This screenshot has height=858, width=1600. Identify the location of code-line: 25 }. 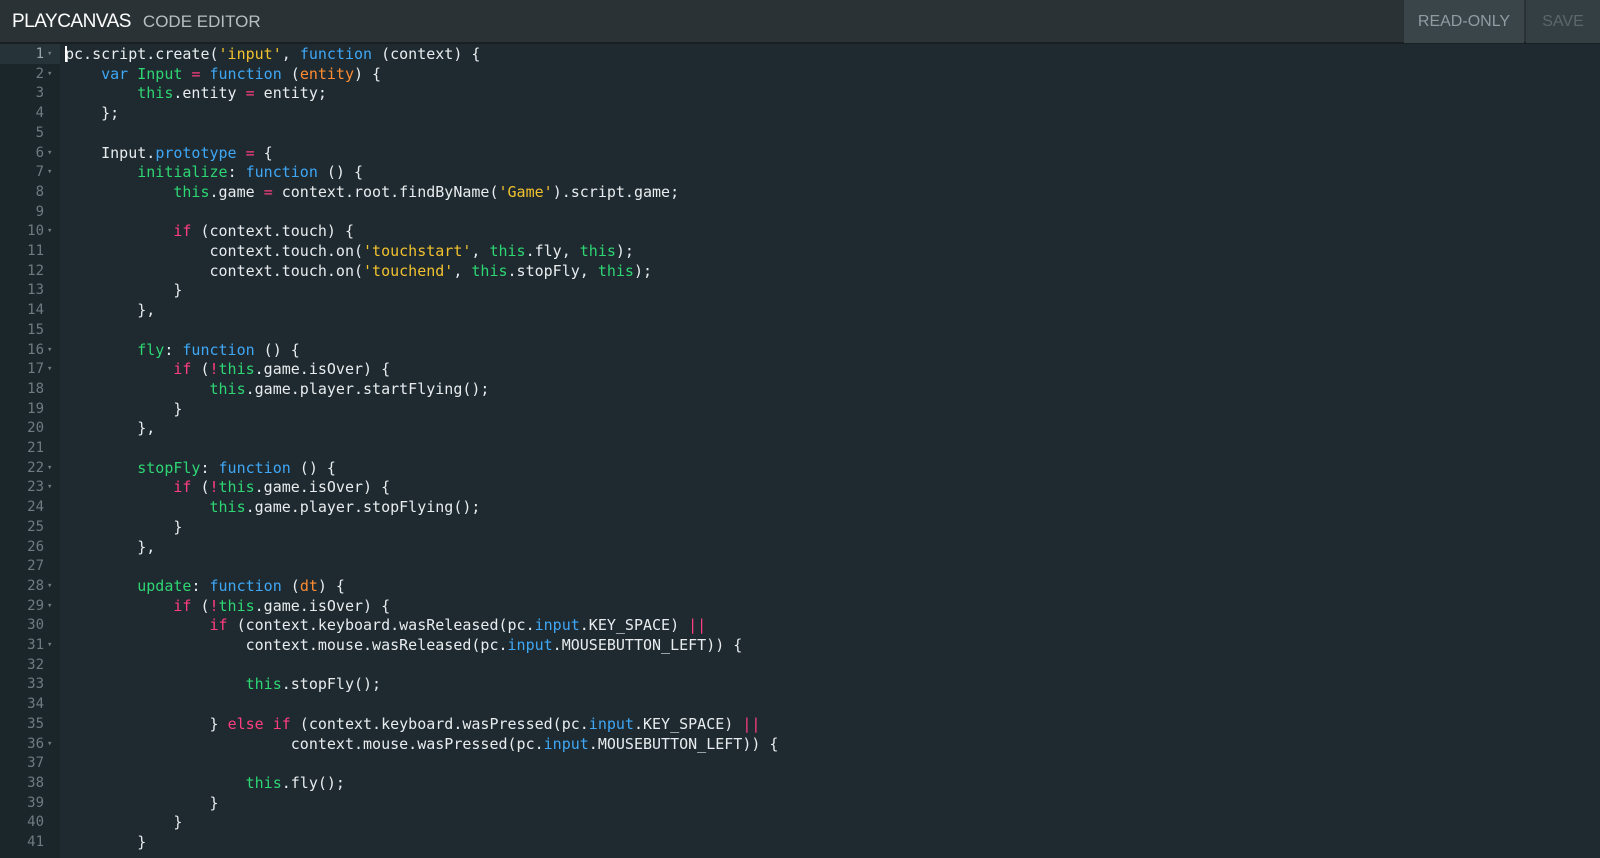
(800, 527).